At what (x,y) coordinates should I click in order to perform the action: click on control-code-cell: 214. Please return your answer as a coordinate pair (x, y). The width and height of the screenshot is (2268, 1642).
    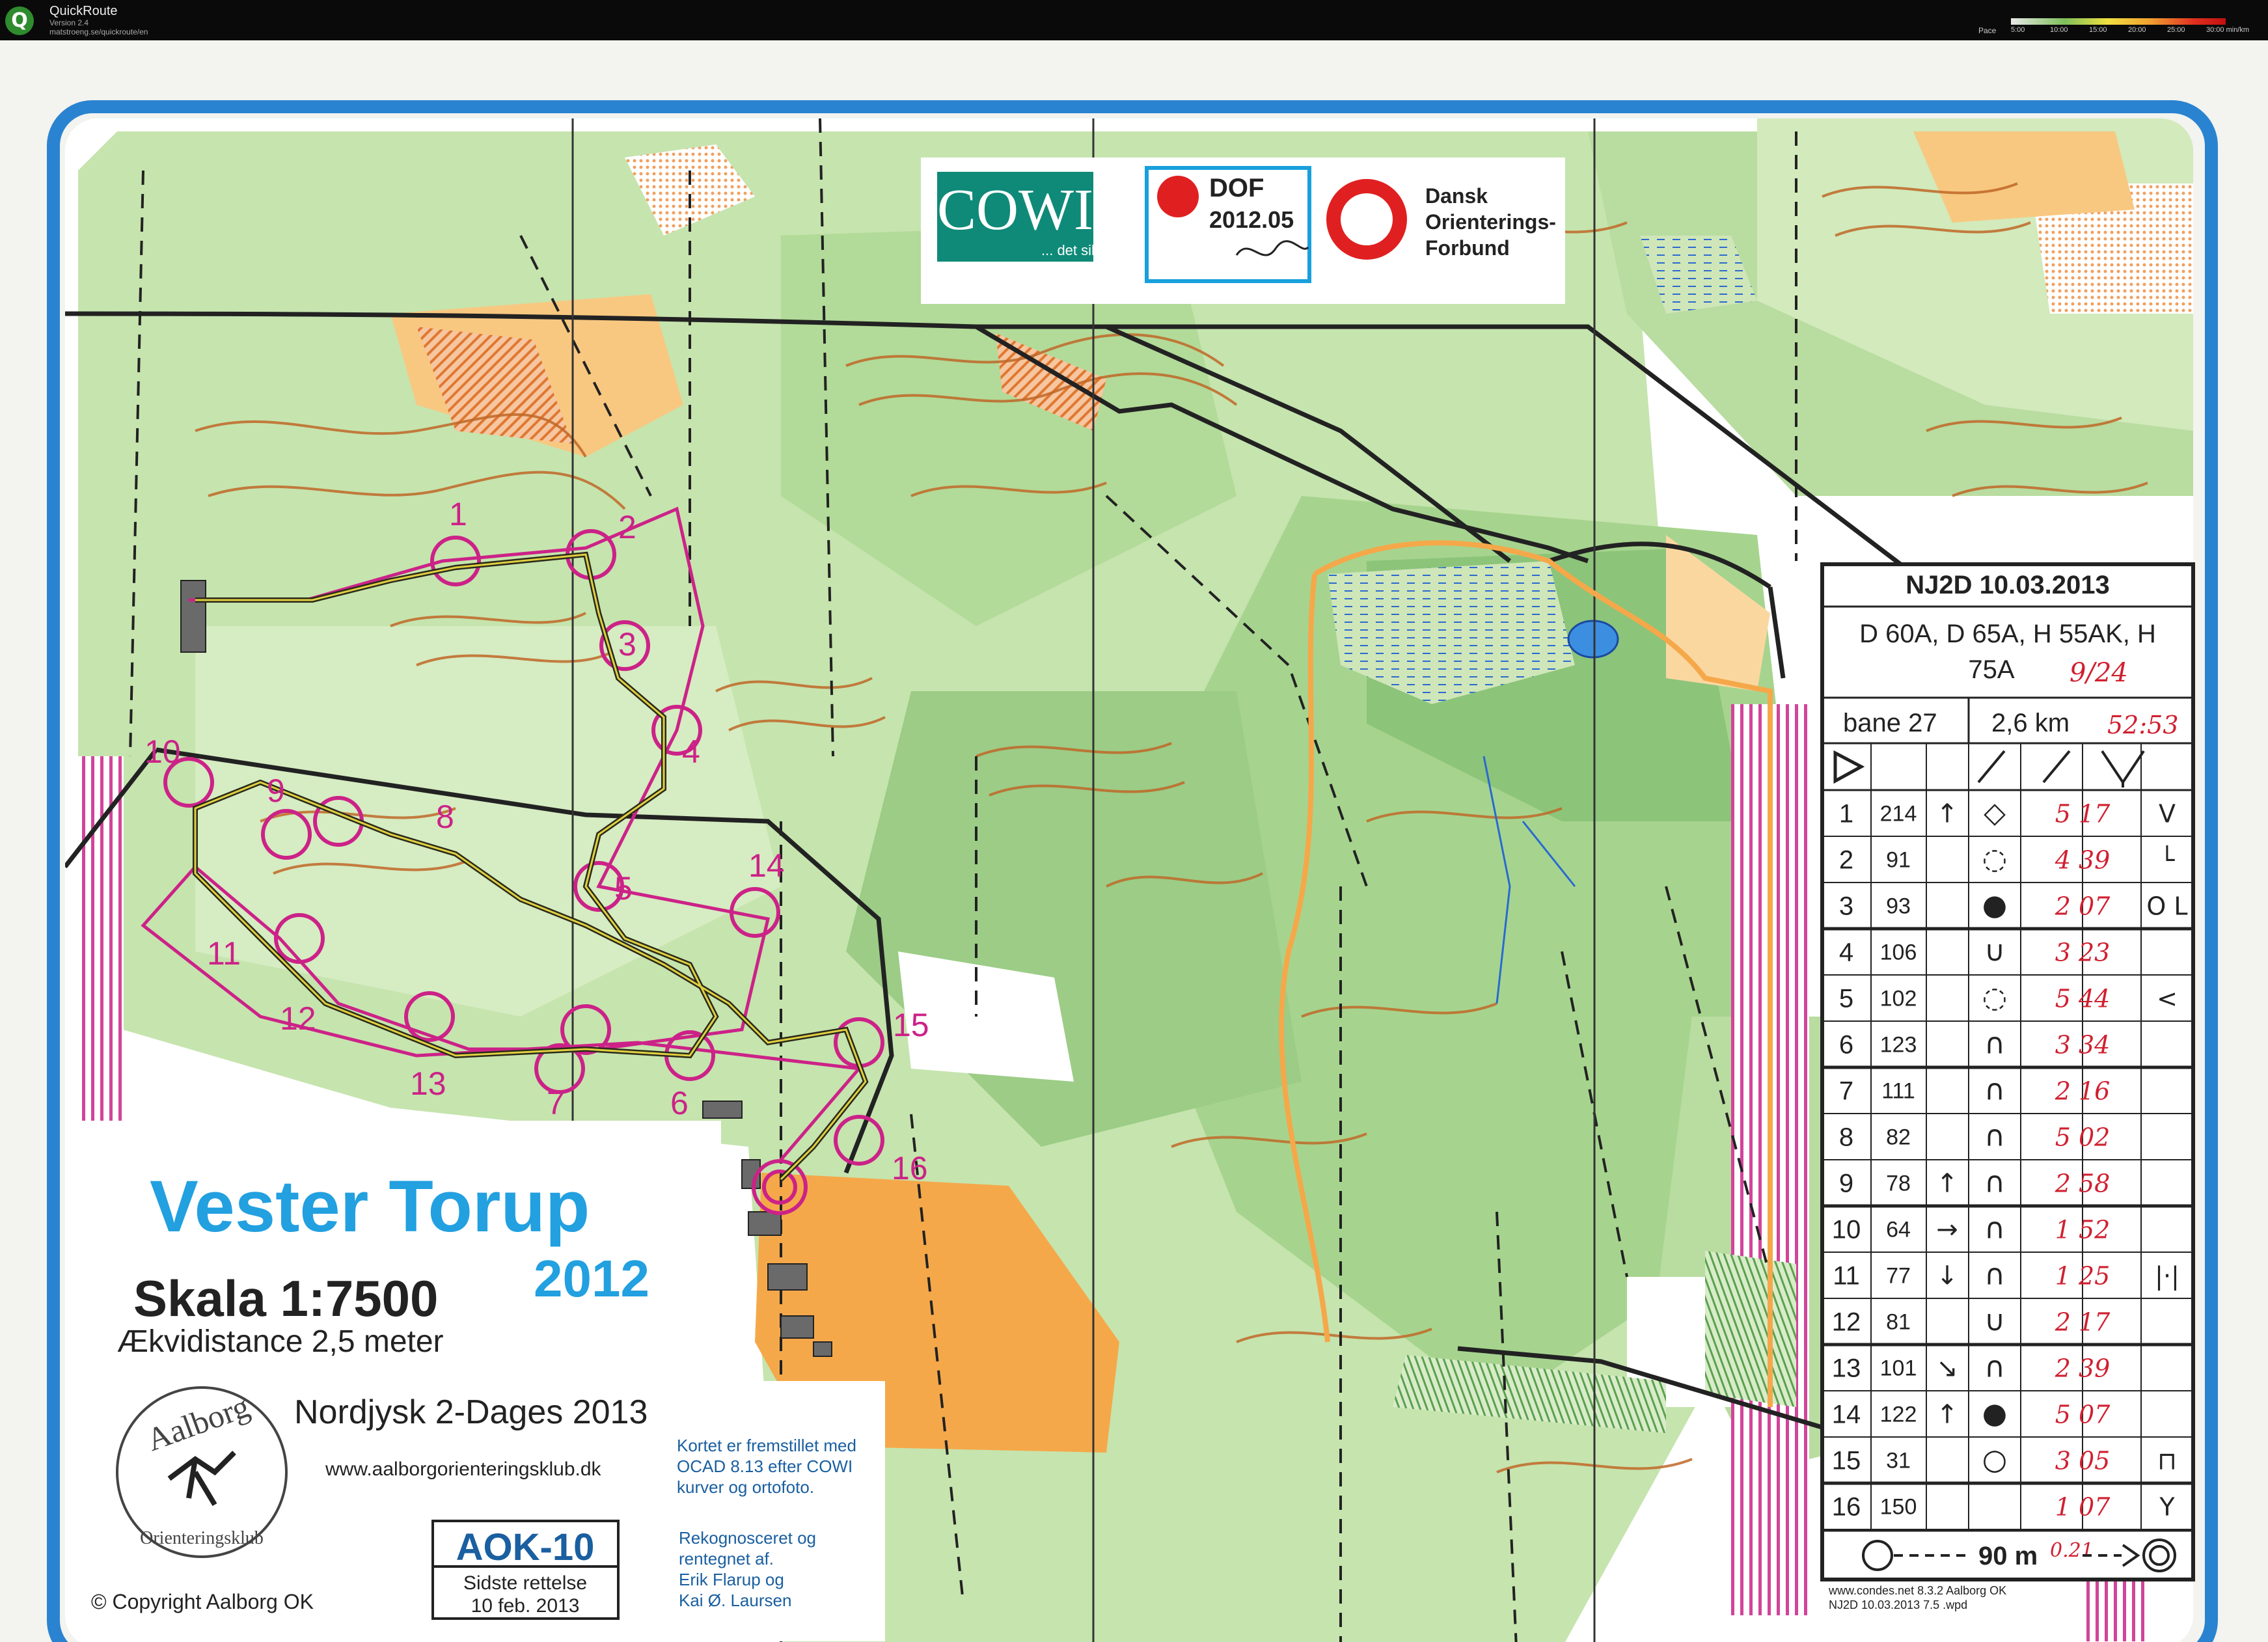
    Looking at the image, I should click on (1898, 815).